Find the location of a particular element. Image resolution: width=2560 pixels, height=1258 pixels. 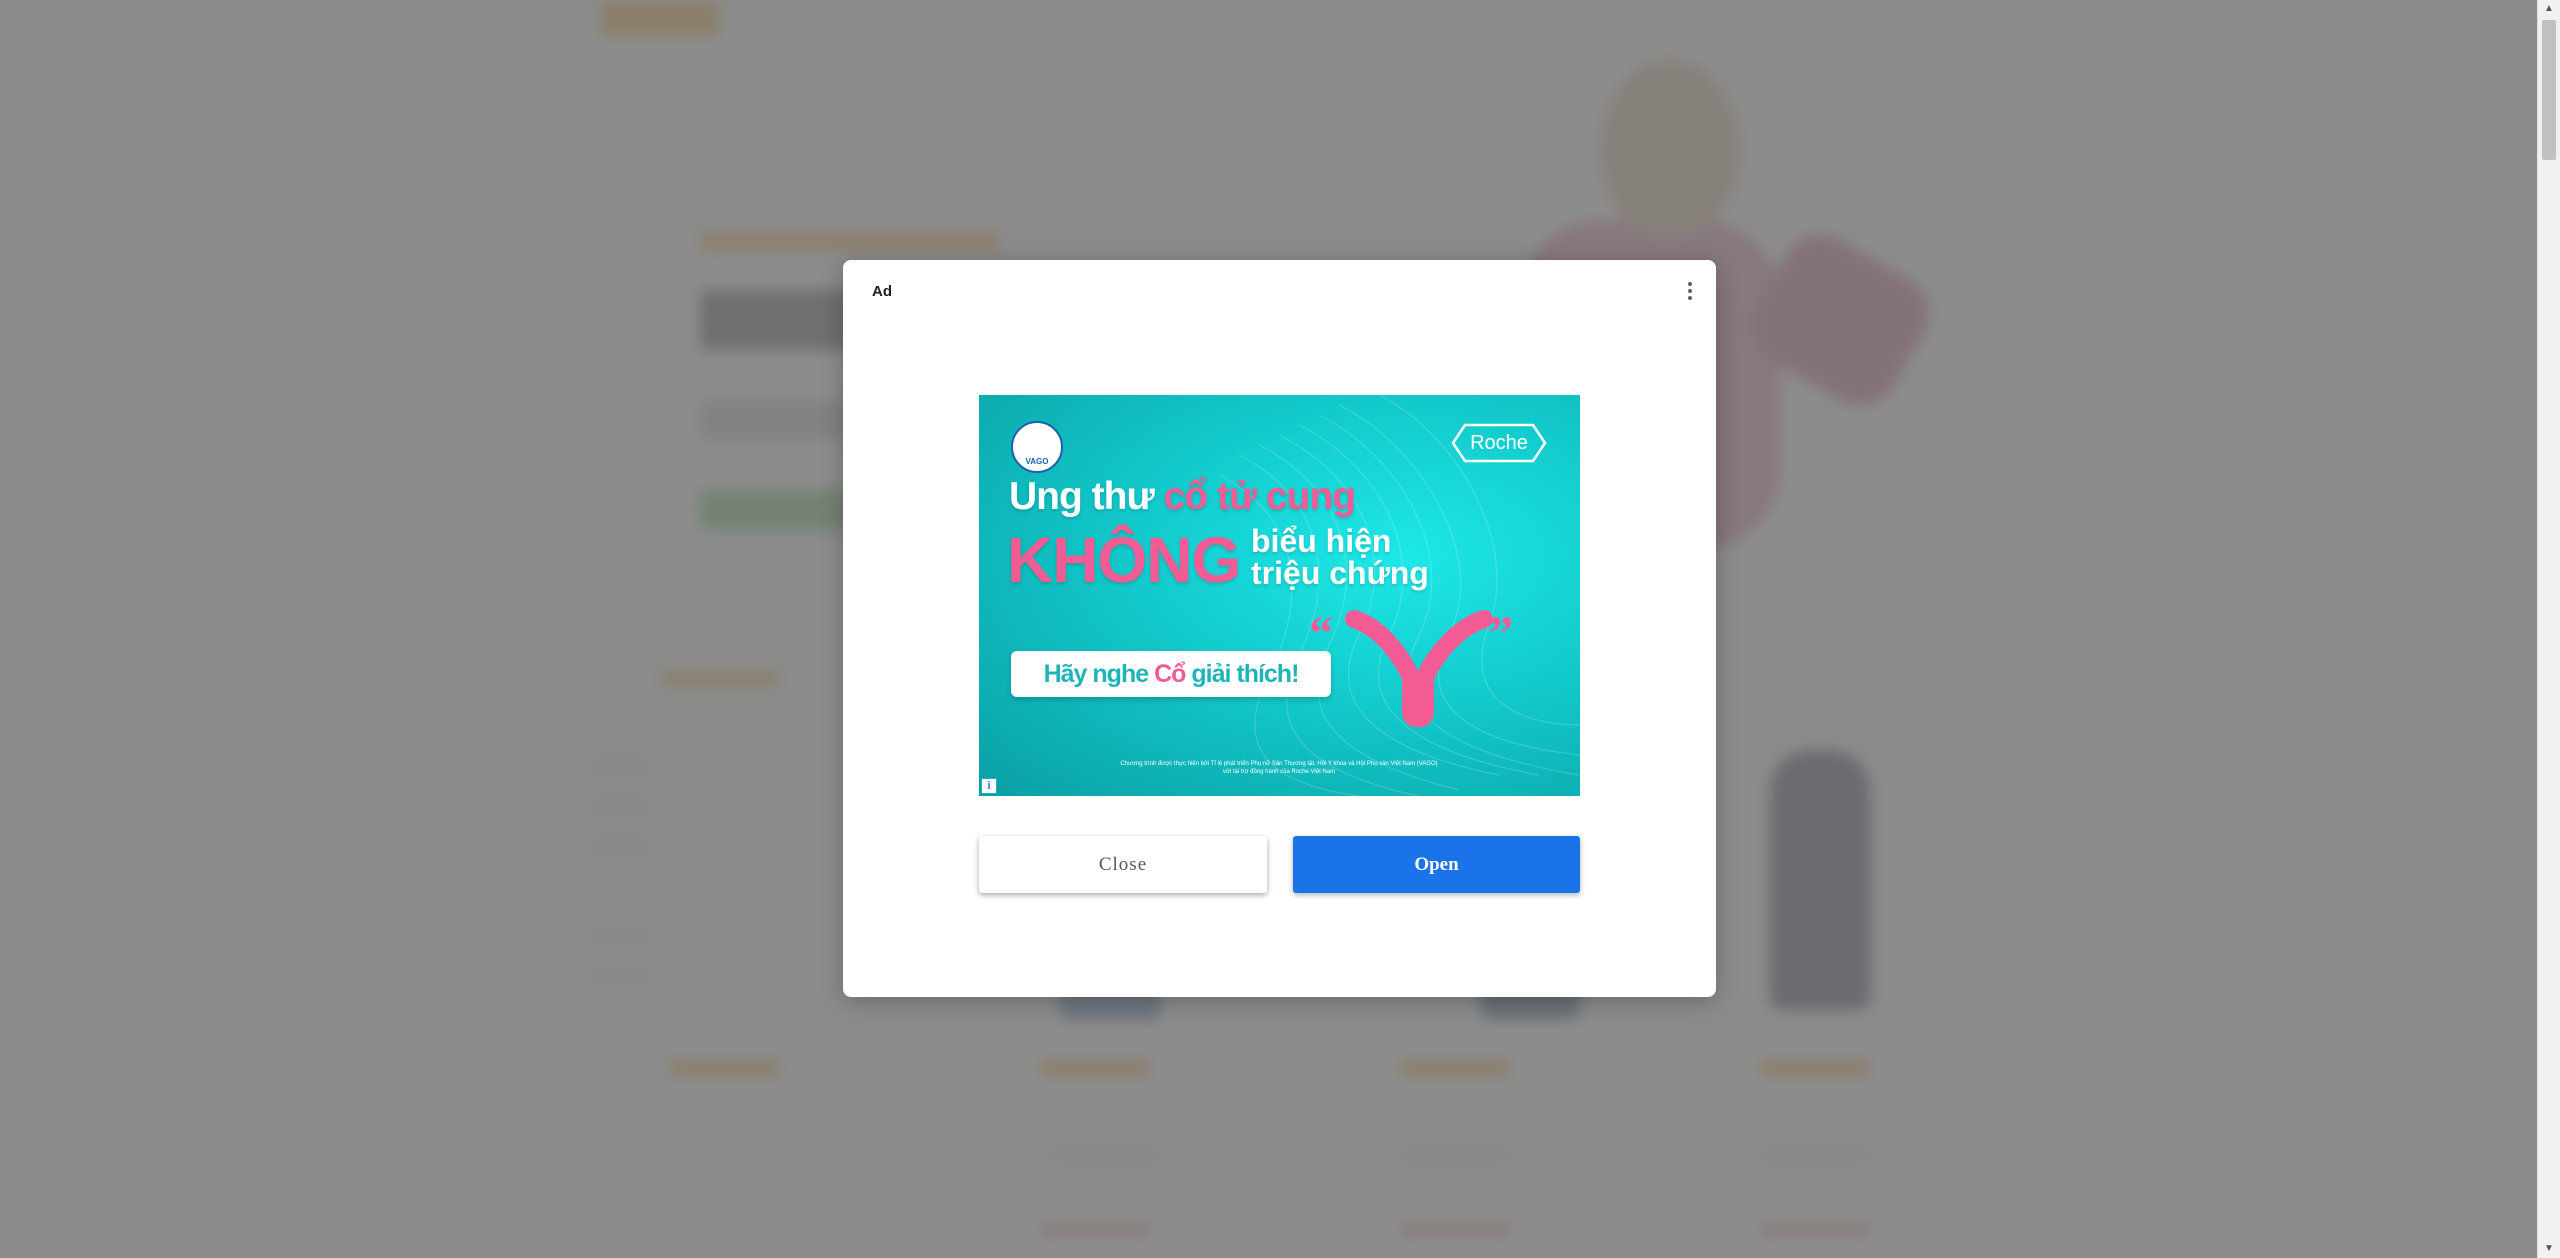

vago-logo: VAGO is located at coordinates (1037, 447).